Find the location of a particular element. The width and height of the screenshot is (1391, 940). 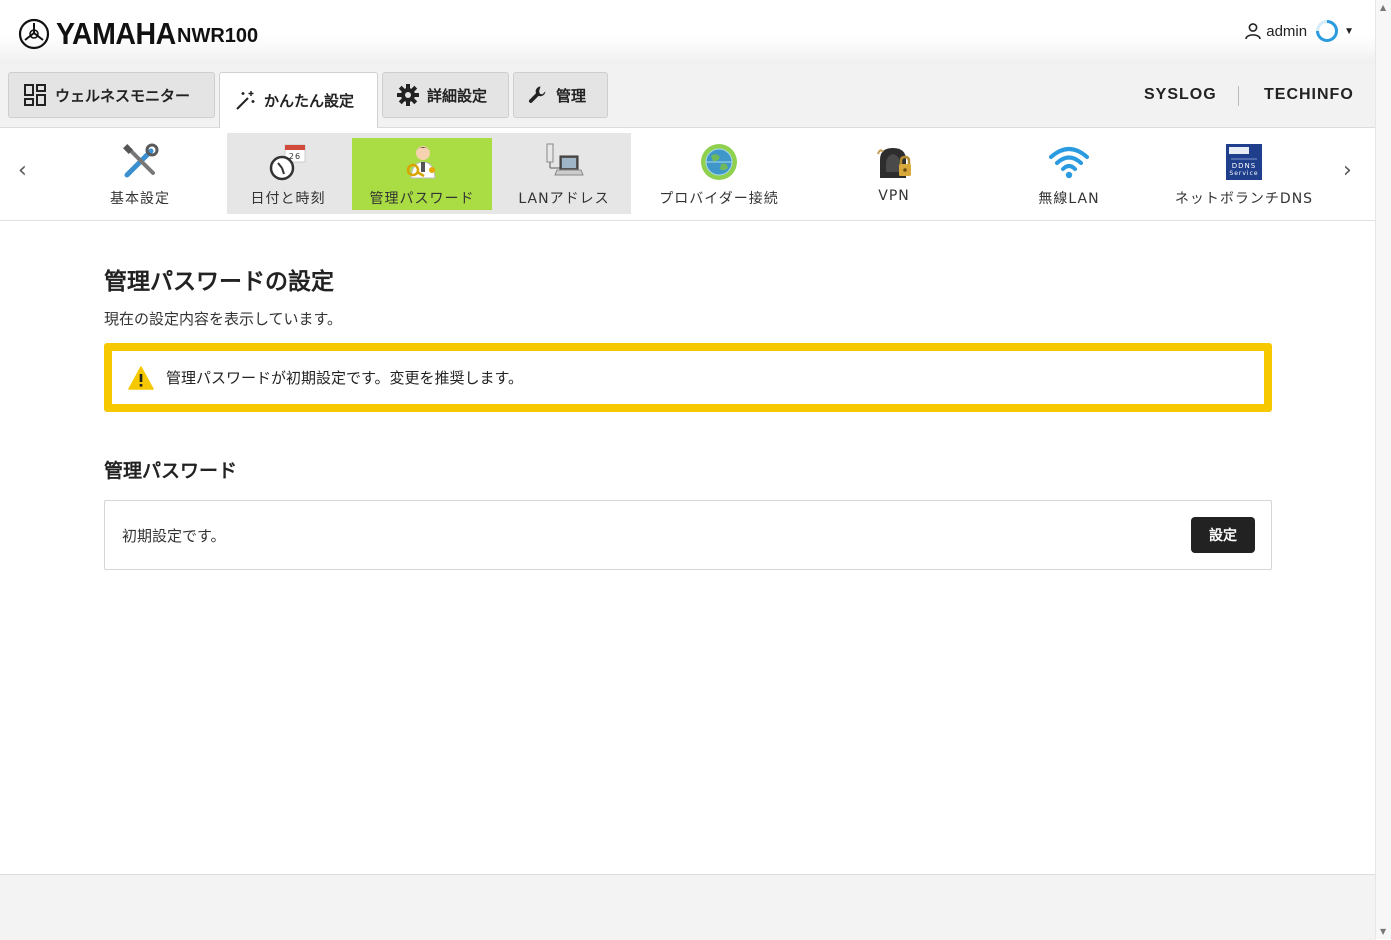

scroll-left-arrow-icon: ‹ is located at coordinates (22, 170).